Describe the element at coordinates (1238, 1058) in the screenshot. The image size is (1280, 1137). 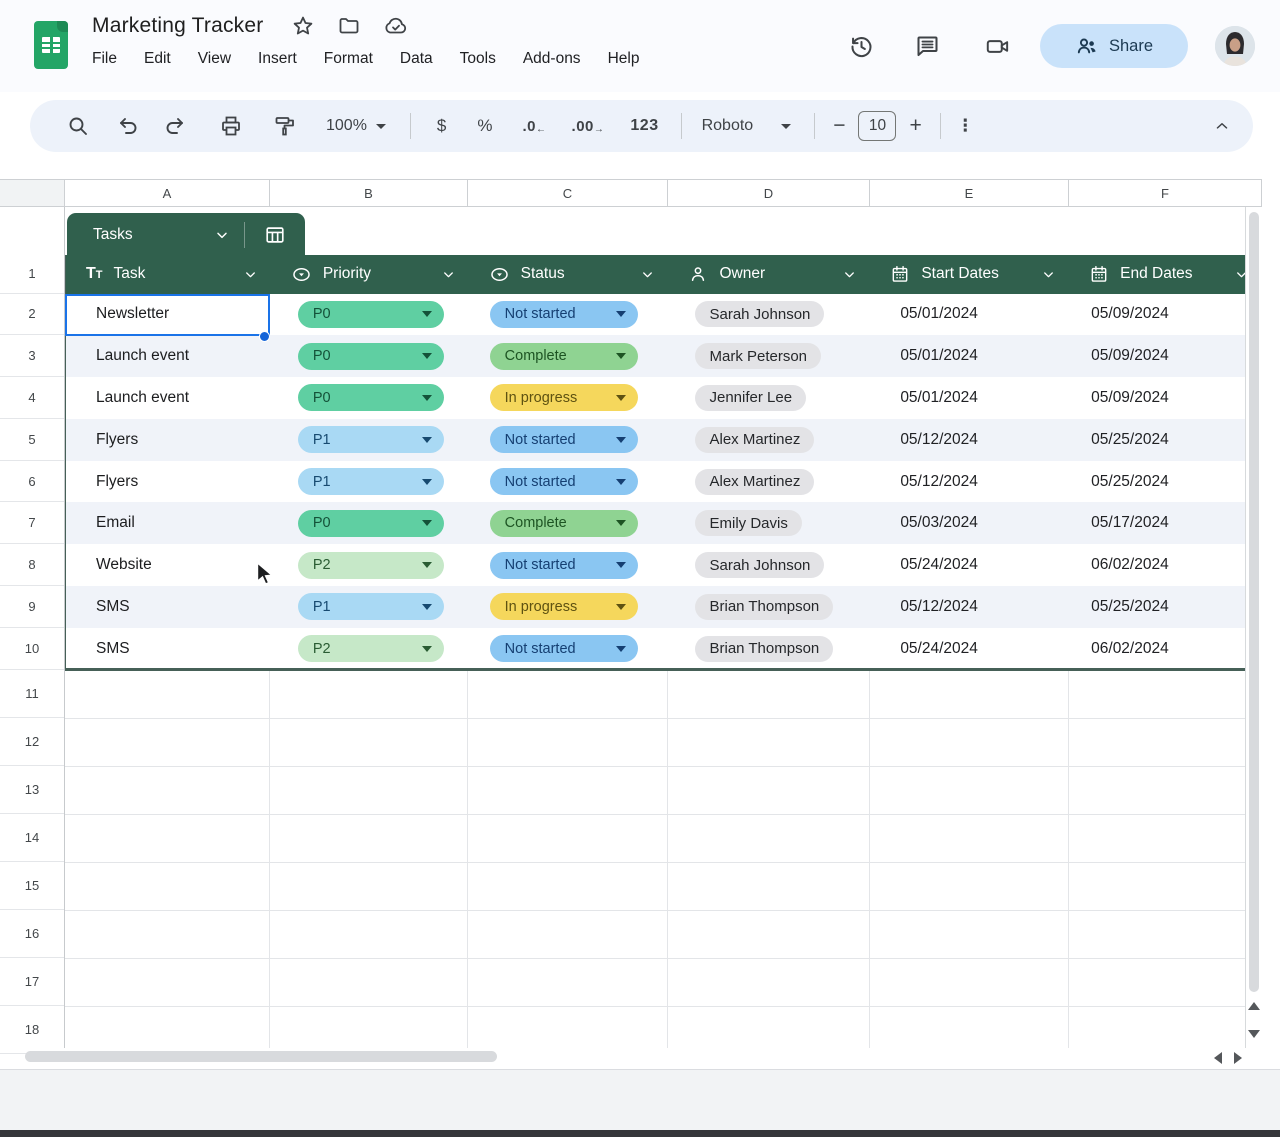
I see `scroll-right-icon` at that location.